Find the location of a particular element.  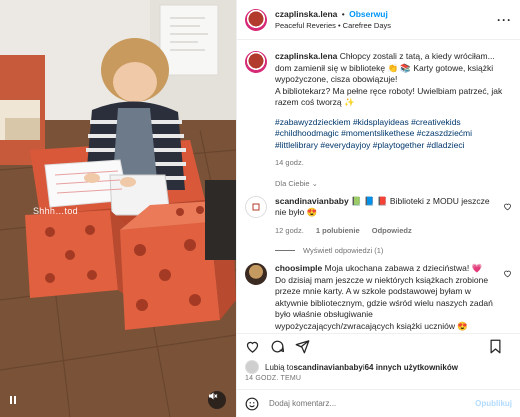

post-timestamp: 14 GODZ. TEMU is located at coordinates (273, 378).